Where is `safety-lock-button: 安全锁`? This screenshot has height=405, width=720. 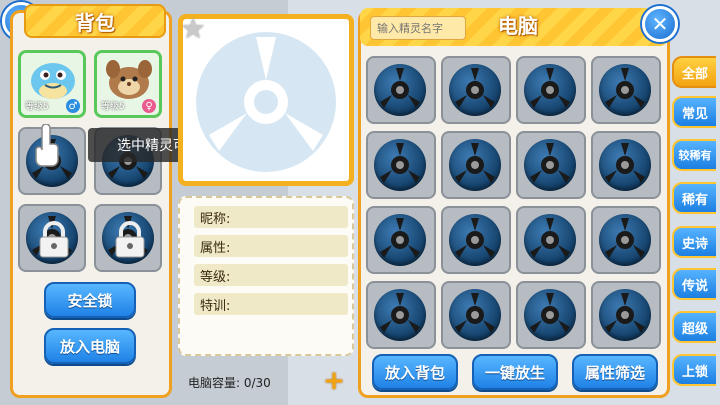 safety-lock-button: 安全锁 is located at coordinates (90, 300).